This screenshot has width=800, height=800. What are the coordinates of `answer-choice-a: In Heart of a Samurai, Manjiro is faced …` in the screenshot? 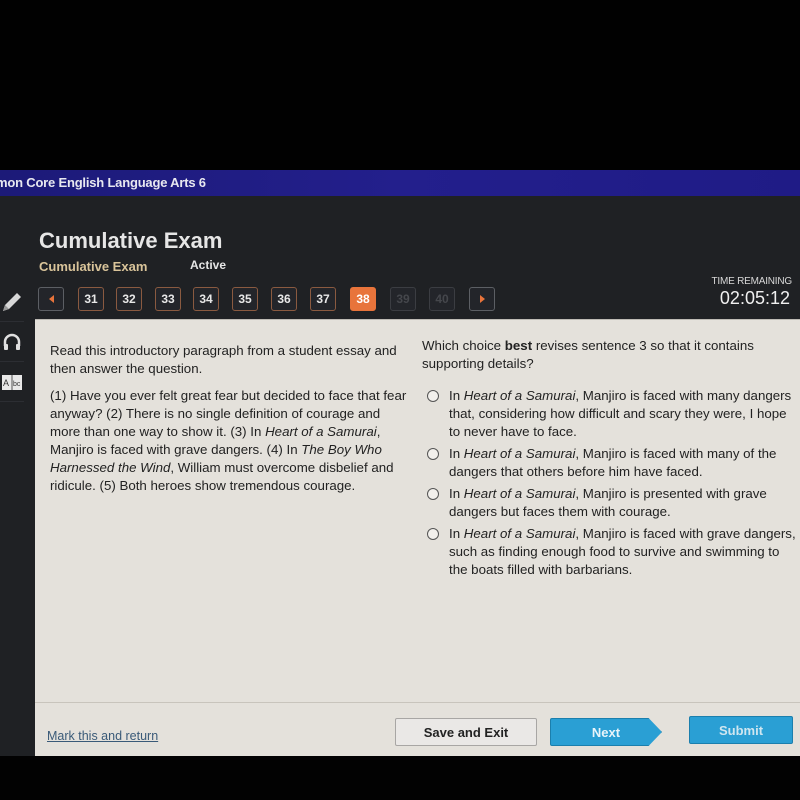 It's located at (609, 414).